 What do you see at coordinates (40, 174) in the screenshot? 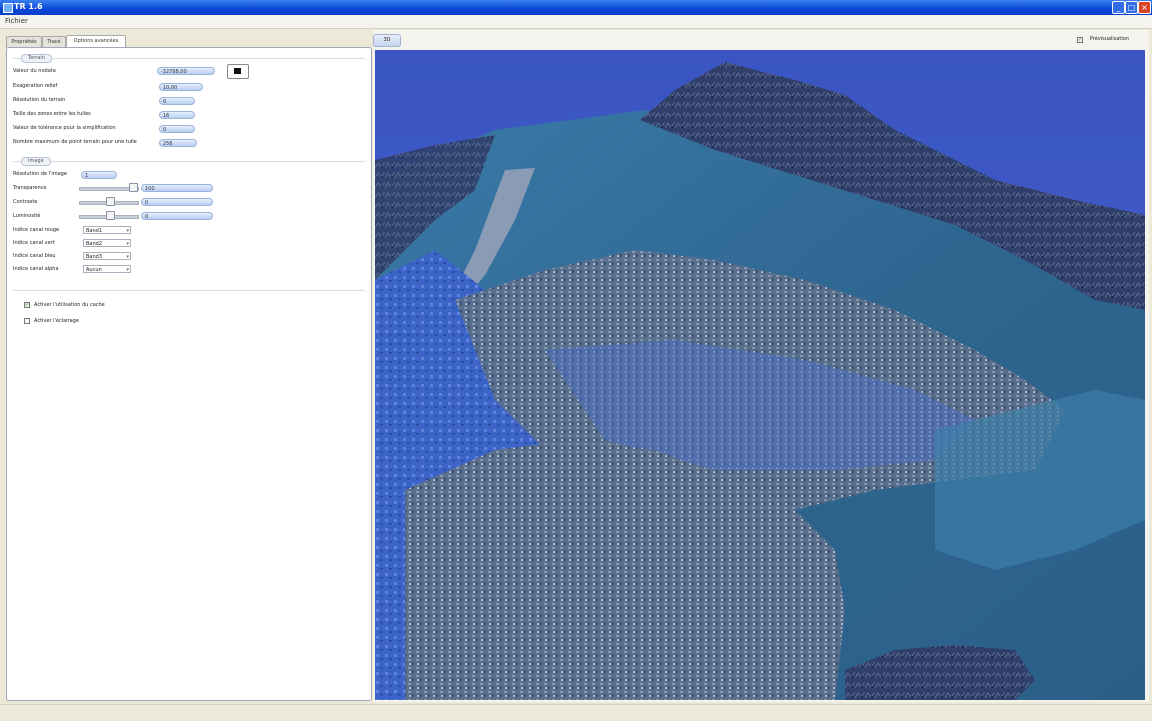
I see `image-resolution-label: Résolution de l'image` at bounding box center [40, 174].